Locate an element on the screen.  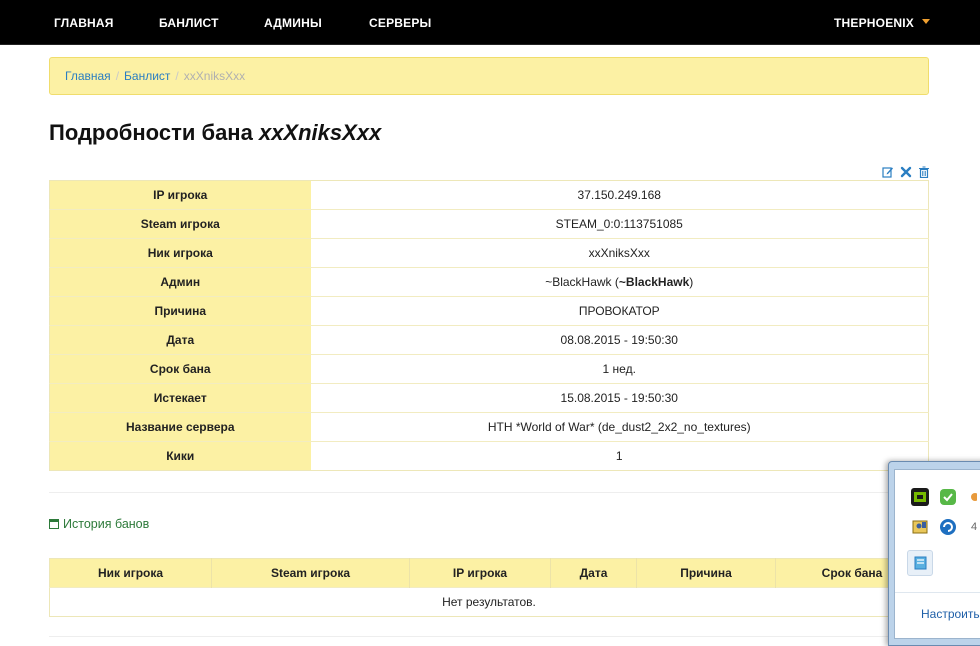
ban-actions is located at coordinates (906, 173).